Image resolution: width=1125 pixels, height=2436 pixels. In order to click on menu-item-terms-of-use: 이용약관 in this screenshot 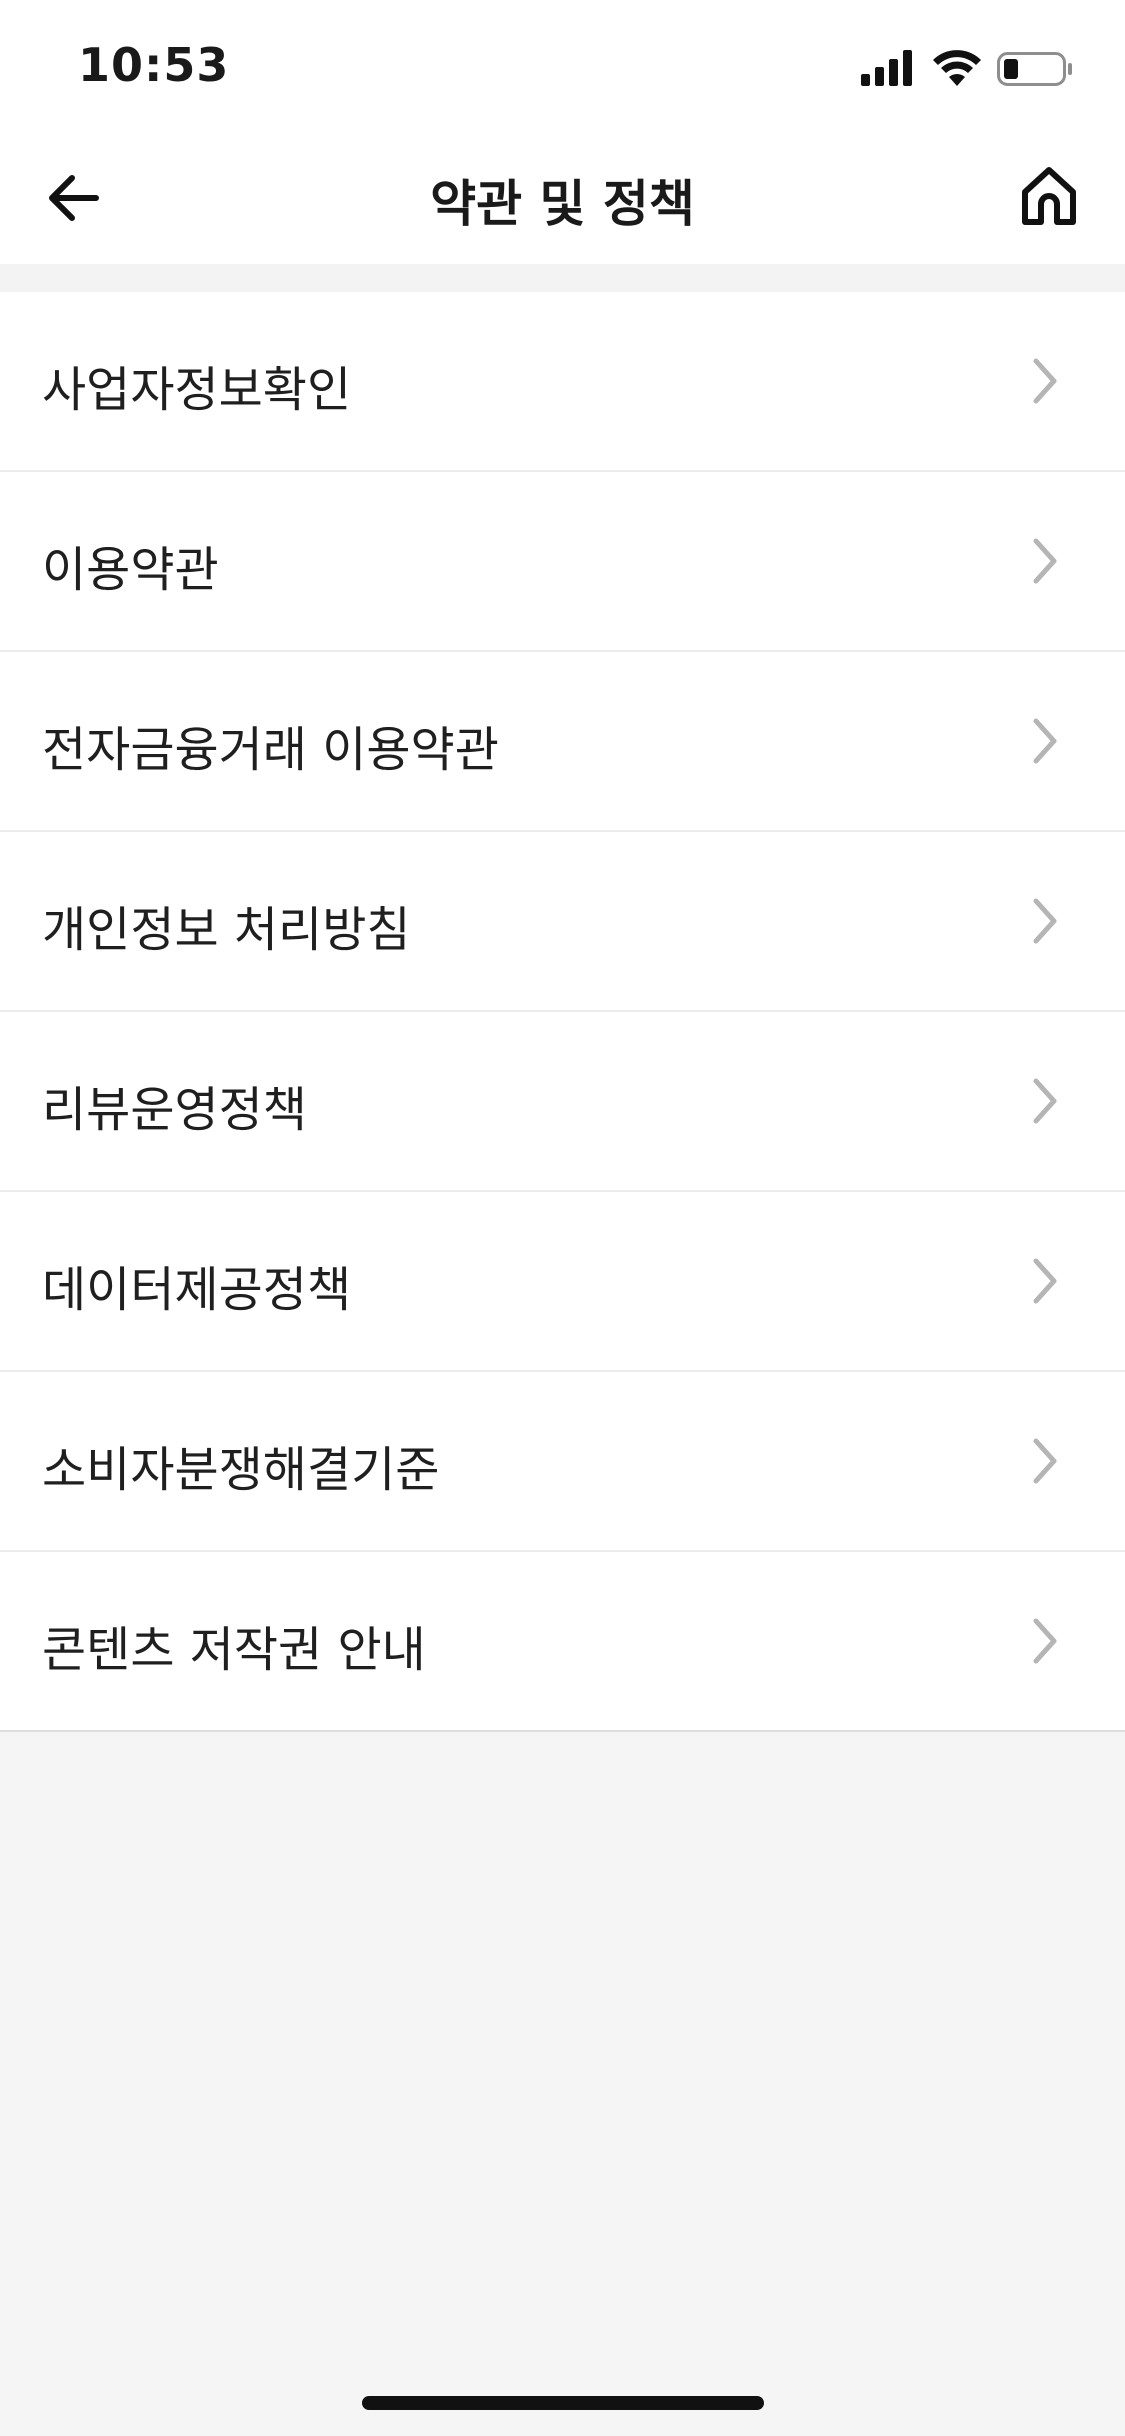, I will do `click(562, 562)`.